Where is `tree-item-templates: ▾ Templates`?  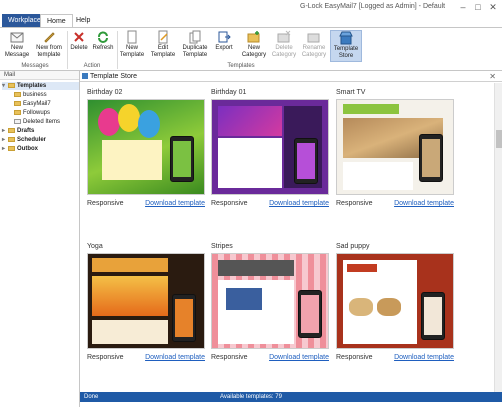
tree-item-templates: ▾ Templates is located at coordinates (40, 86).